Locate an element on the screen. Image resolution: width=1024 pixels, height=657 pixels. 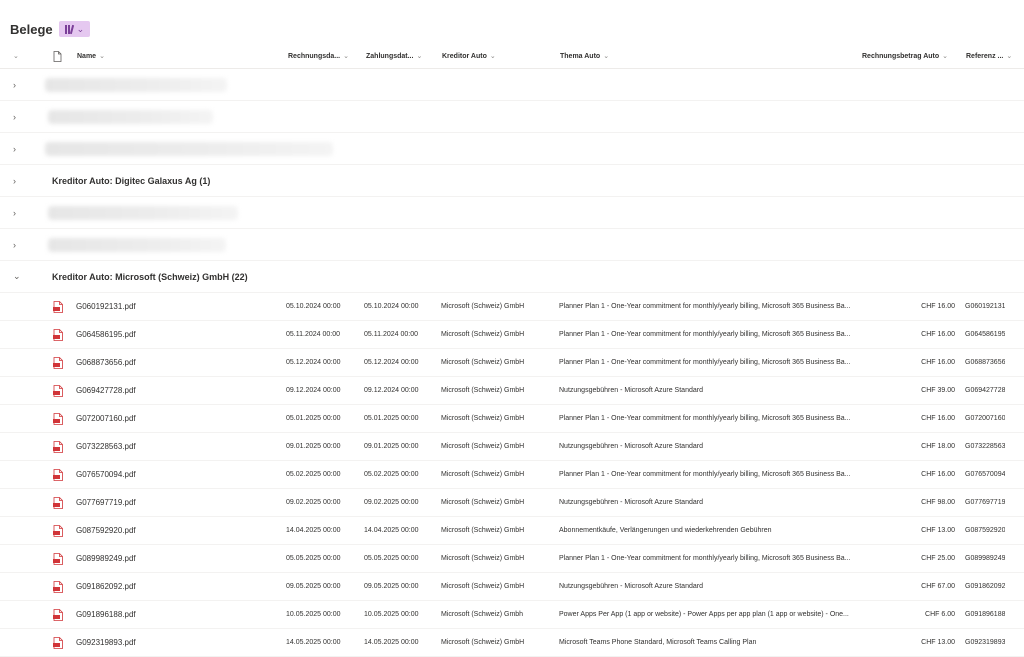
file-name-link: G087592920.pdf is located at coordinates (106, 530).